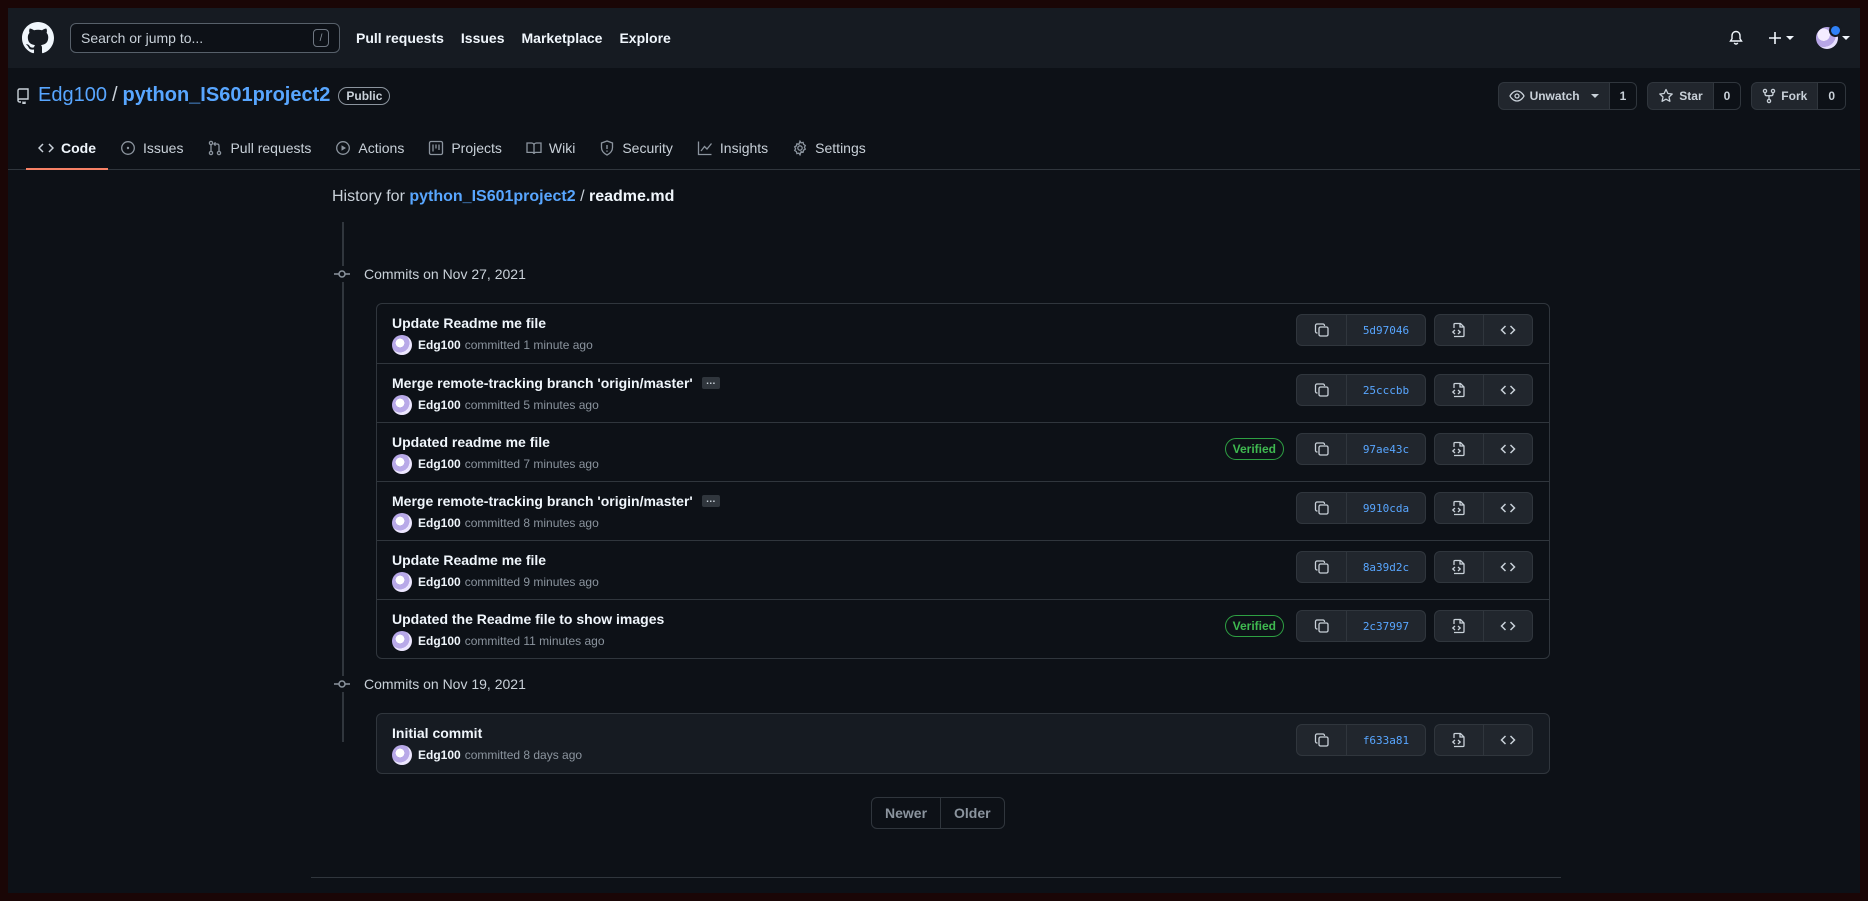  Describe the element at coordinates (1623, 96) in the screenshot. I see `watch-count: 1` at that location.